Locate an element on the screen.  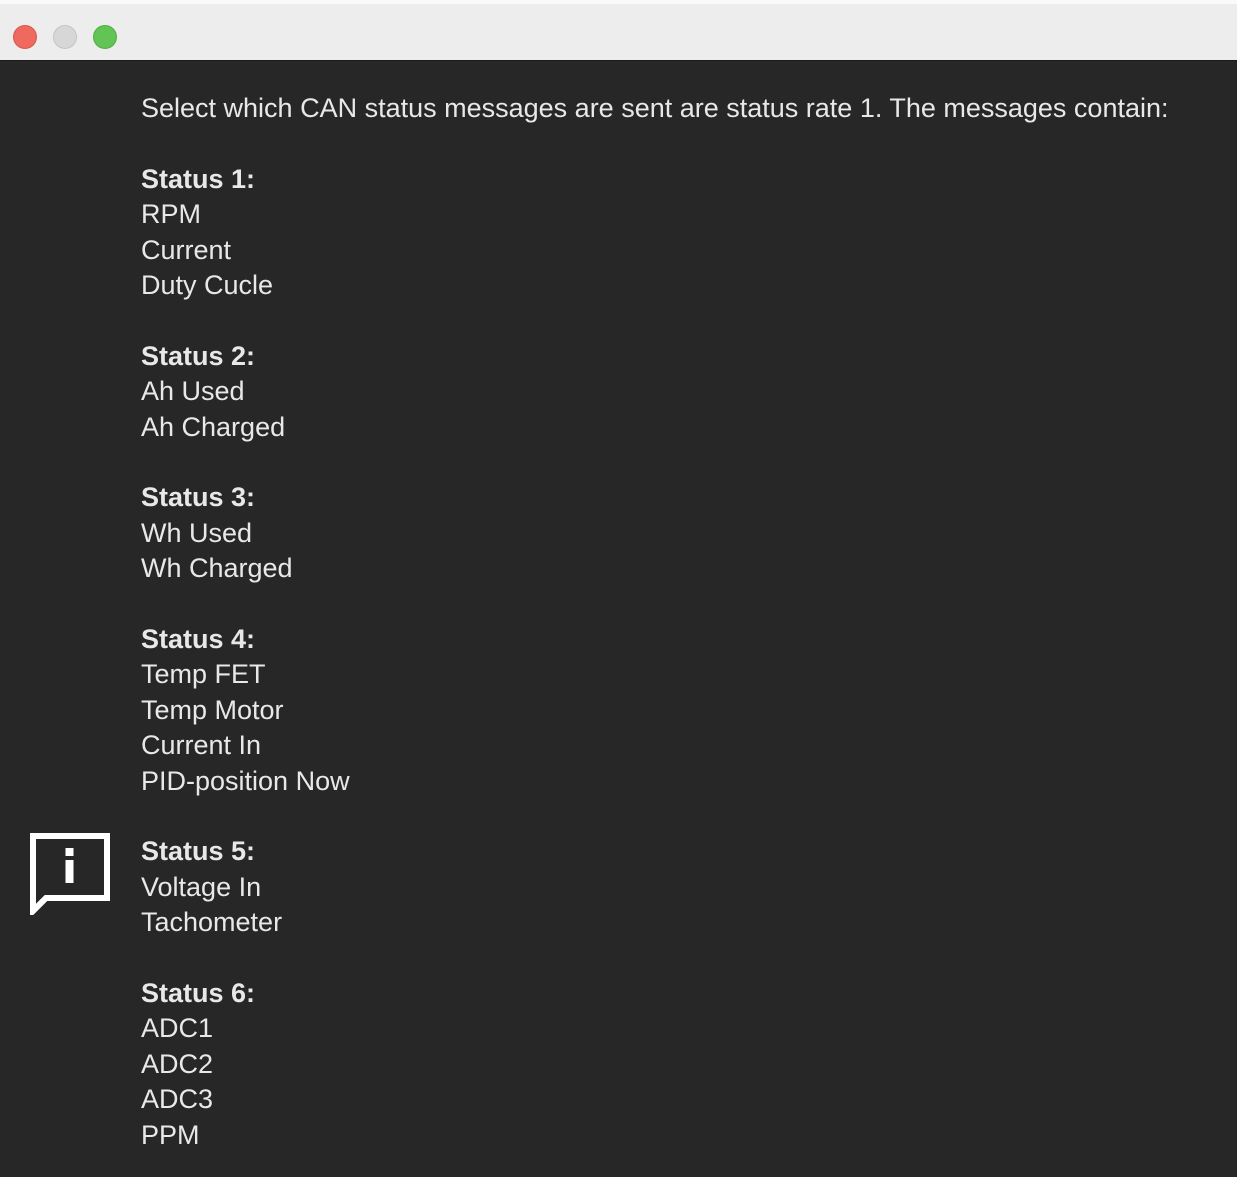
status-group: Status 2: Ah Used Ah Charged is located at coordinates (655, 392).